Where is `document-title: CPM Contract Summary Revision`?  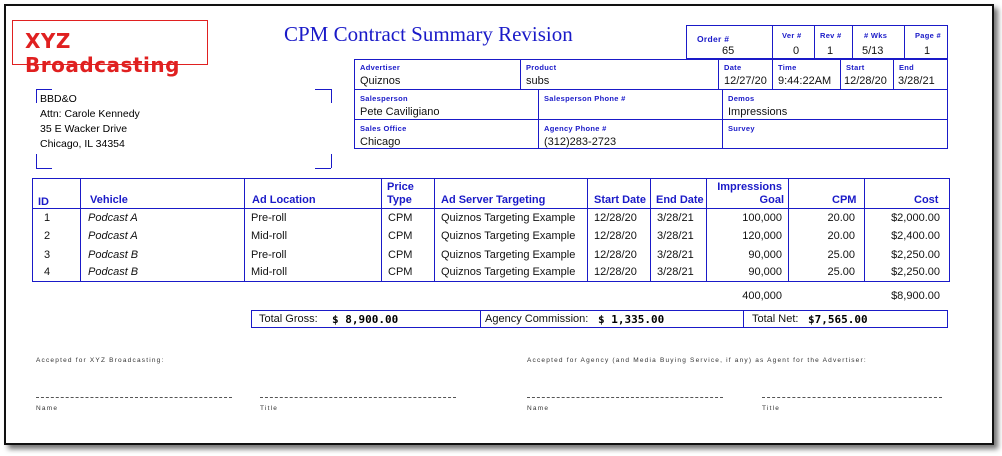 document-title: CPM Contract Summary Revision is located at coordinates (428, 34).